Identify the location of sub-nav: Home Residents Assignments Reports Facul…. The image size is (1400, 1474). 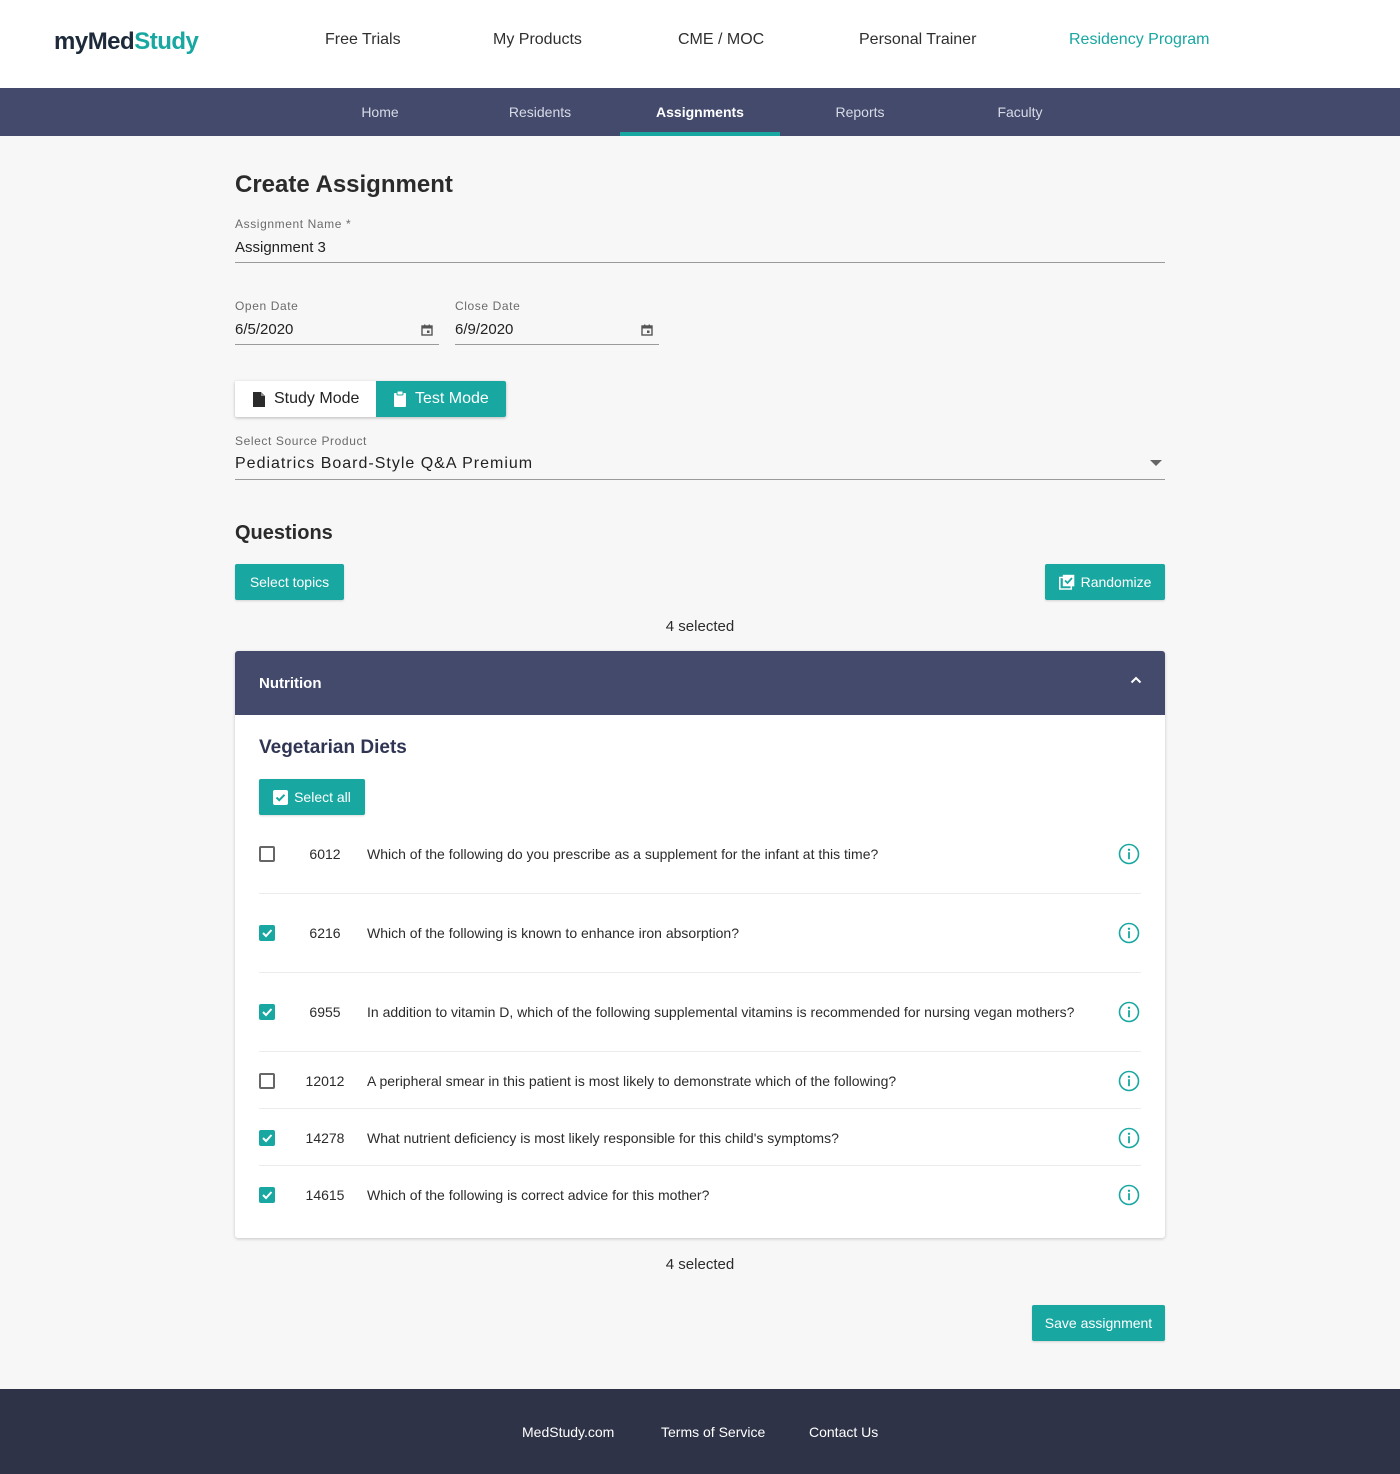
(700, 112).